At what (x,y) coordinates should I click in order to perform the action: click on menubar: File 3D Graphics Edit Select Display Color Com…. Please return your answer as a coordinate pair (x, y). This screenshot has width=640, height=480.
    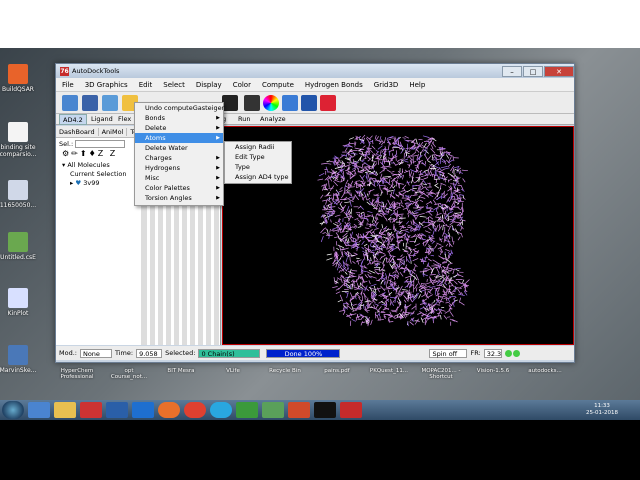
    Looking at the image, I should click on (315, 85).